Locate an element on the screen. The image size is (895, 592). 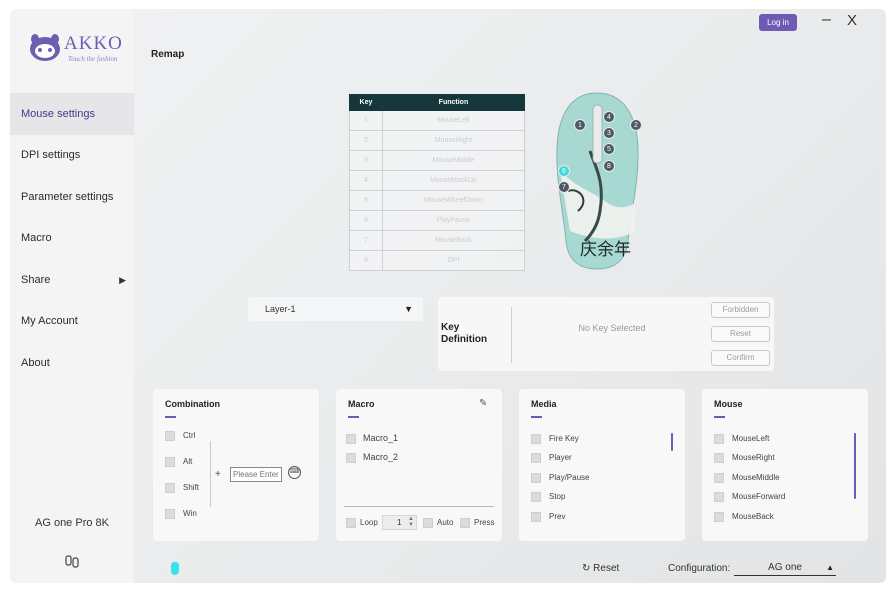
configuration-label: Configuration: is located at coordinates (699, 568).